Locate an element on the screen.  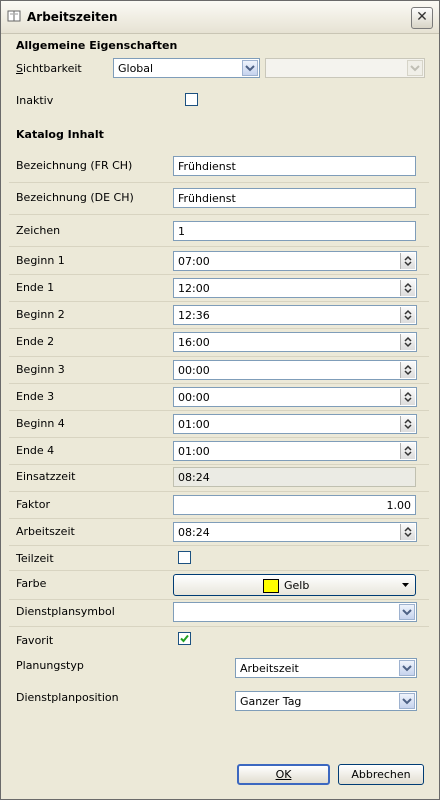
general-heading: Allgemeine Eigenschaften is located at coordinates (97, 45).